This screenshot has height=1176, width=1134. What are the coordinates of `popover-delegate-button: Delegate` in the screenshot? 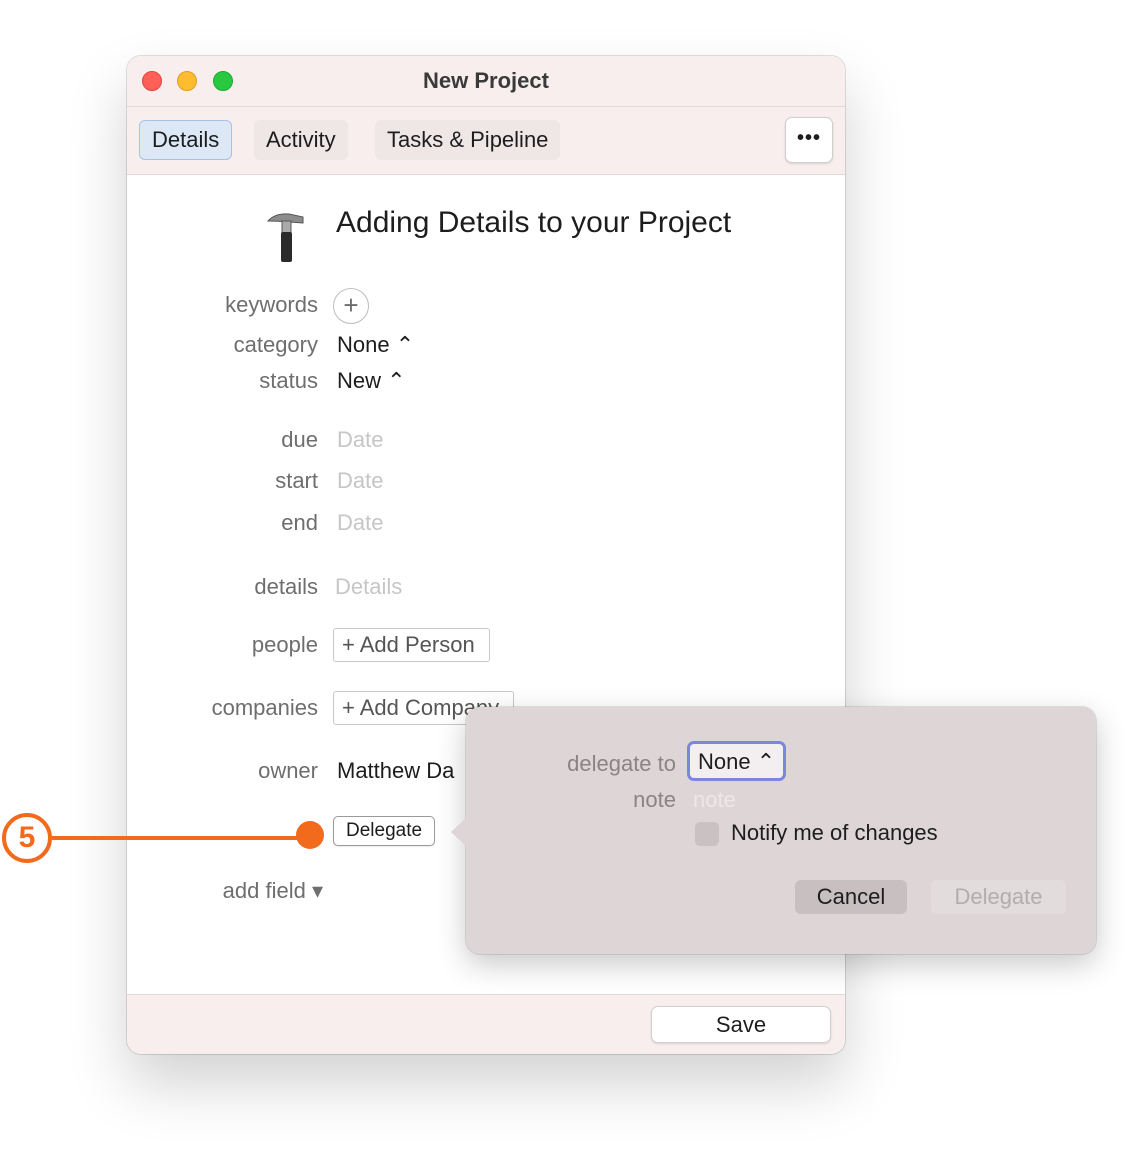 It's located at (998, 897).